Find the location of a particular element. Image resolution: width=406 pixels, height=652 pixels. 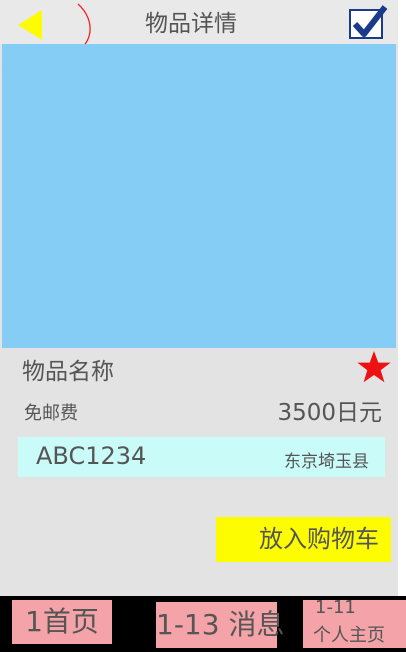

bottom-tab-bar: 1首页 1-13 消息 1-11 个人主页 is located at coordinates (203, 624).